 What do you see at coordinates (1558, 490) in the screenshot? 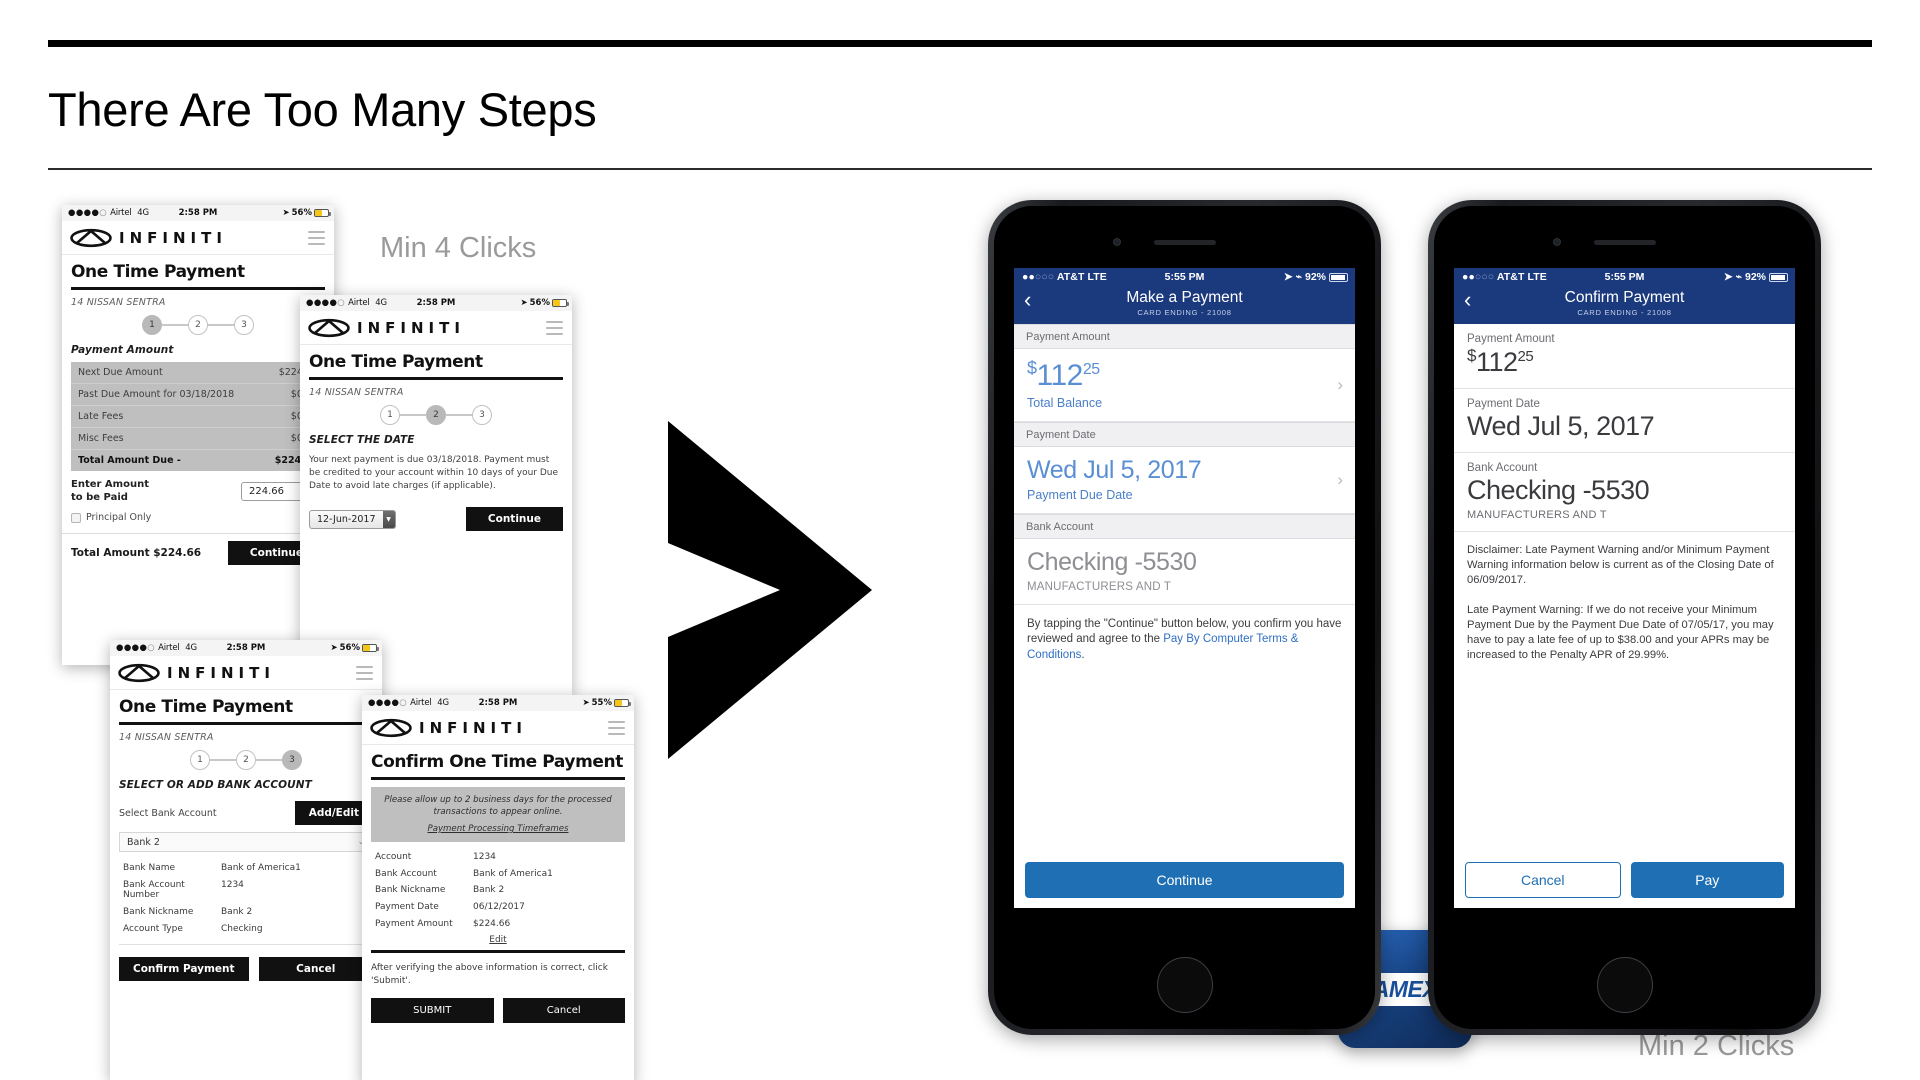
I see `bank-account-value: Checking -5530` at bounding box center [1558, 490].